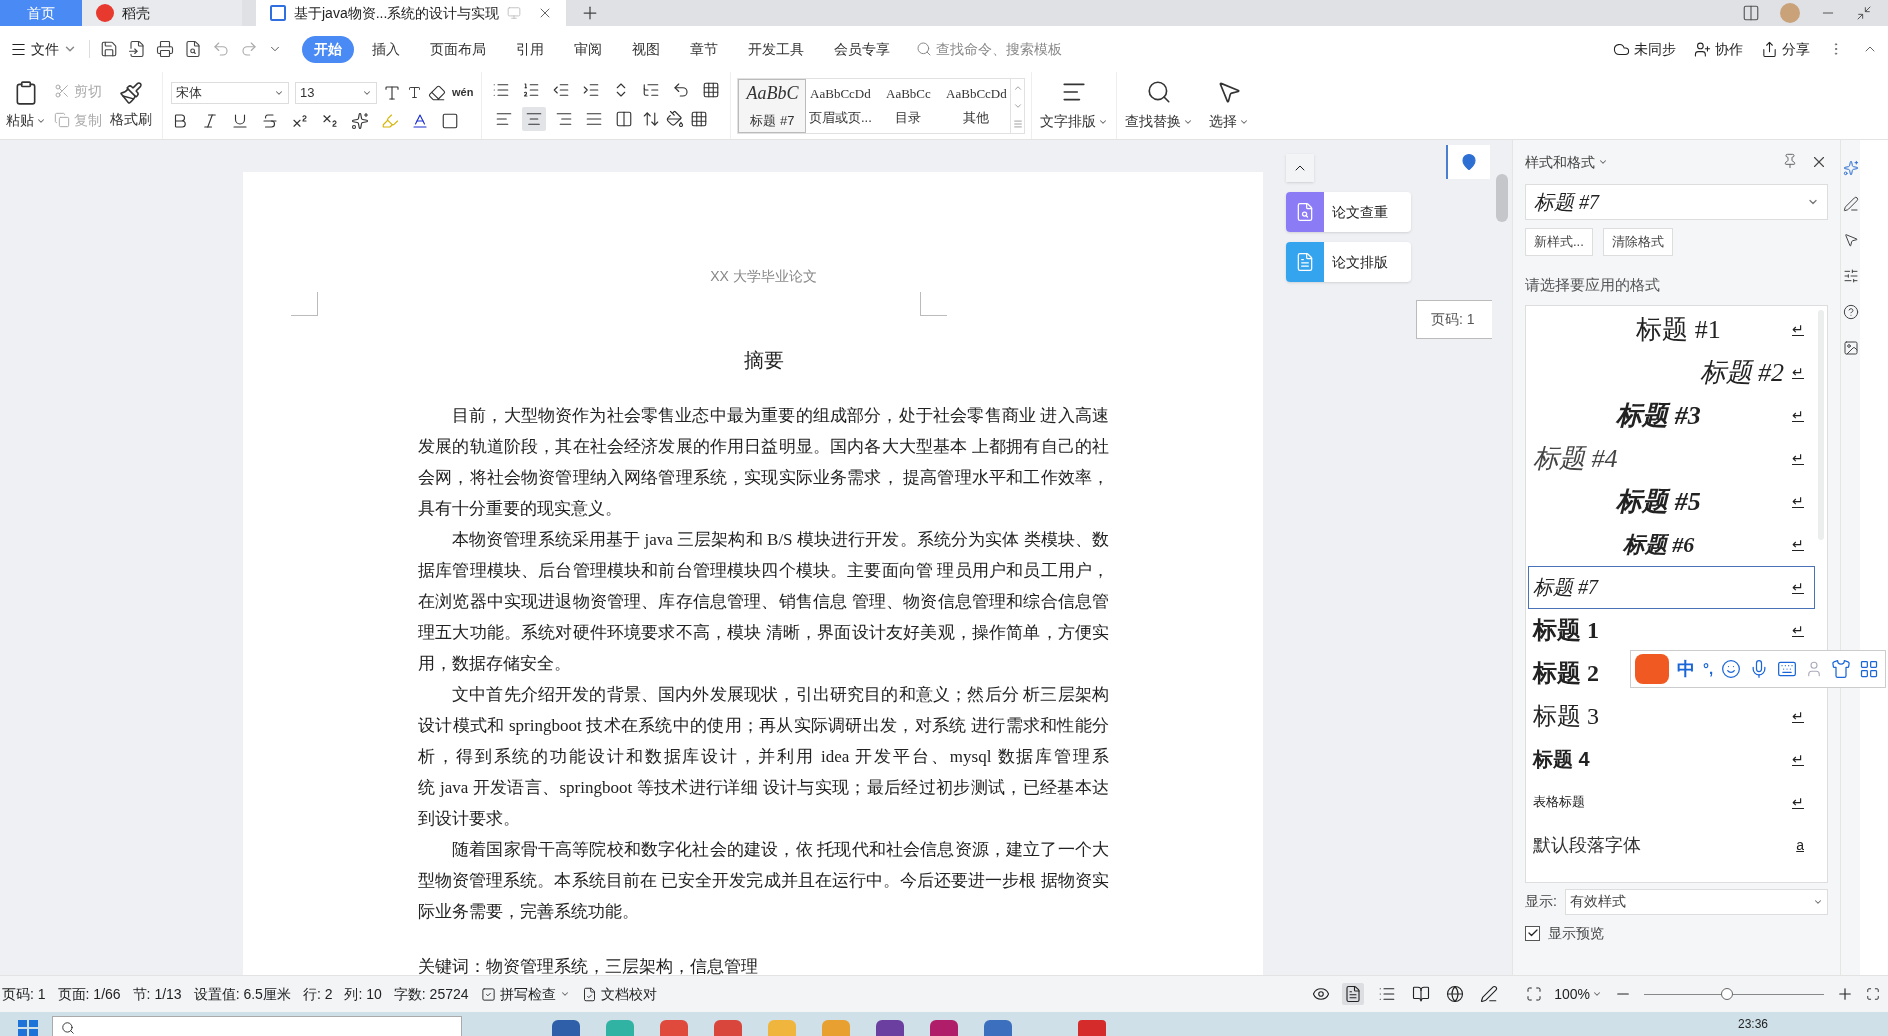  I want to click on style-list-item: 标题 #3 ↵, so click(1671, 415).